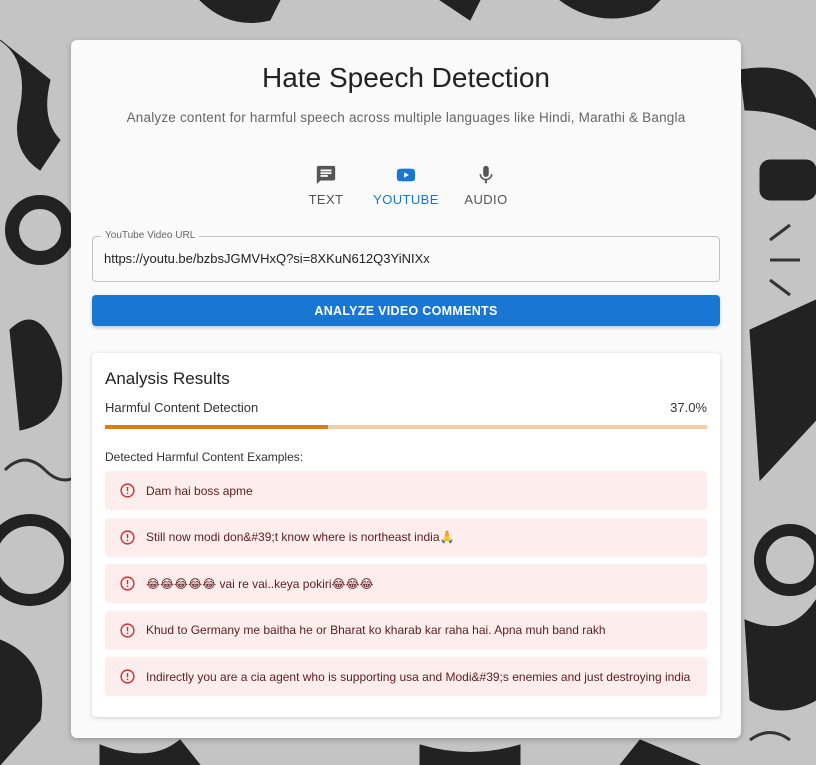 The image size is (816, 765). Describe the element at coordinates (406, 490) in the screenshot. I see `harmful-example-item: Dam hai boss apme` at that location.